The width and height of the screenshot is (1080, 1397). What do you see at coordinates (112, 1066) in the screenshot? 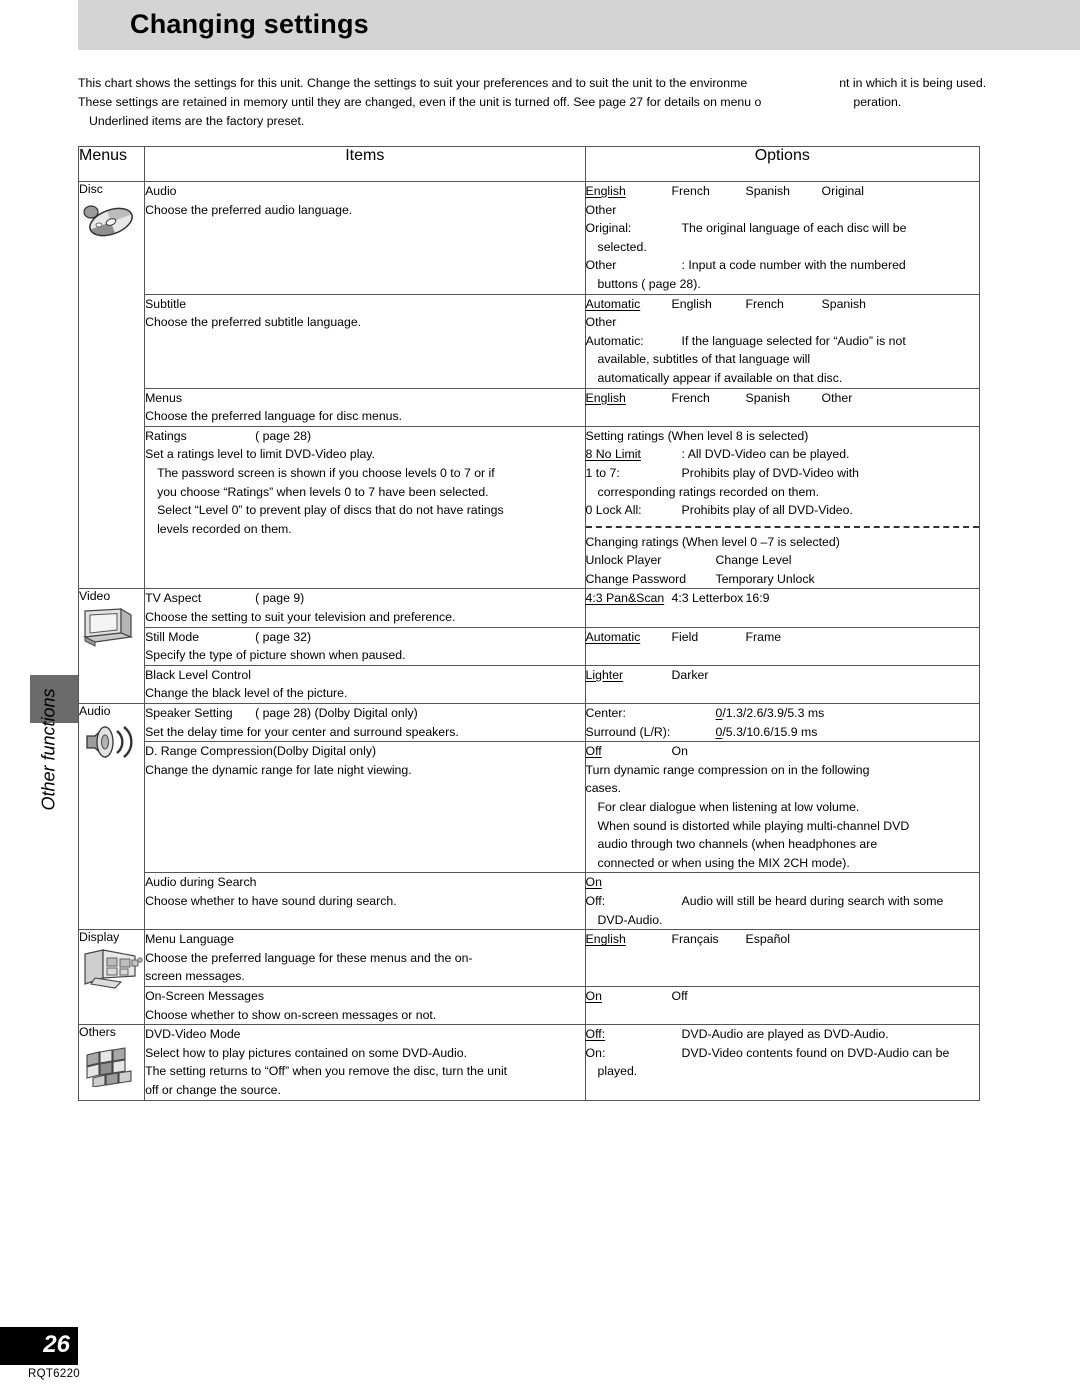
I see `tiles-icon` at bounding box center [112, 1066].